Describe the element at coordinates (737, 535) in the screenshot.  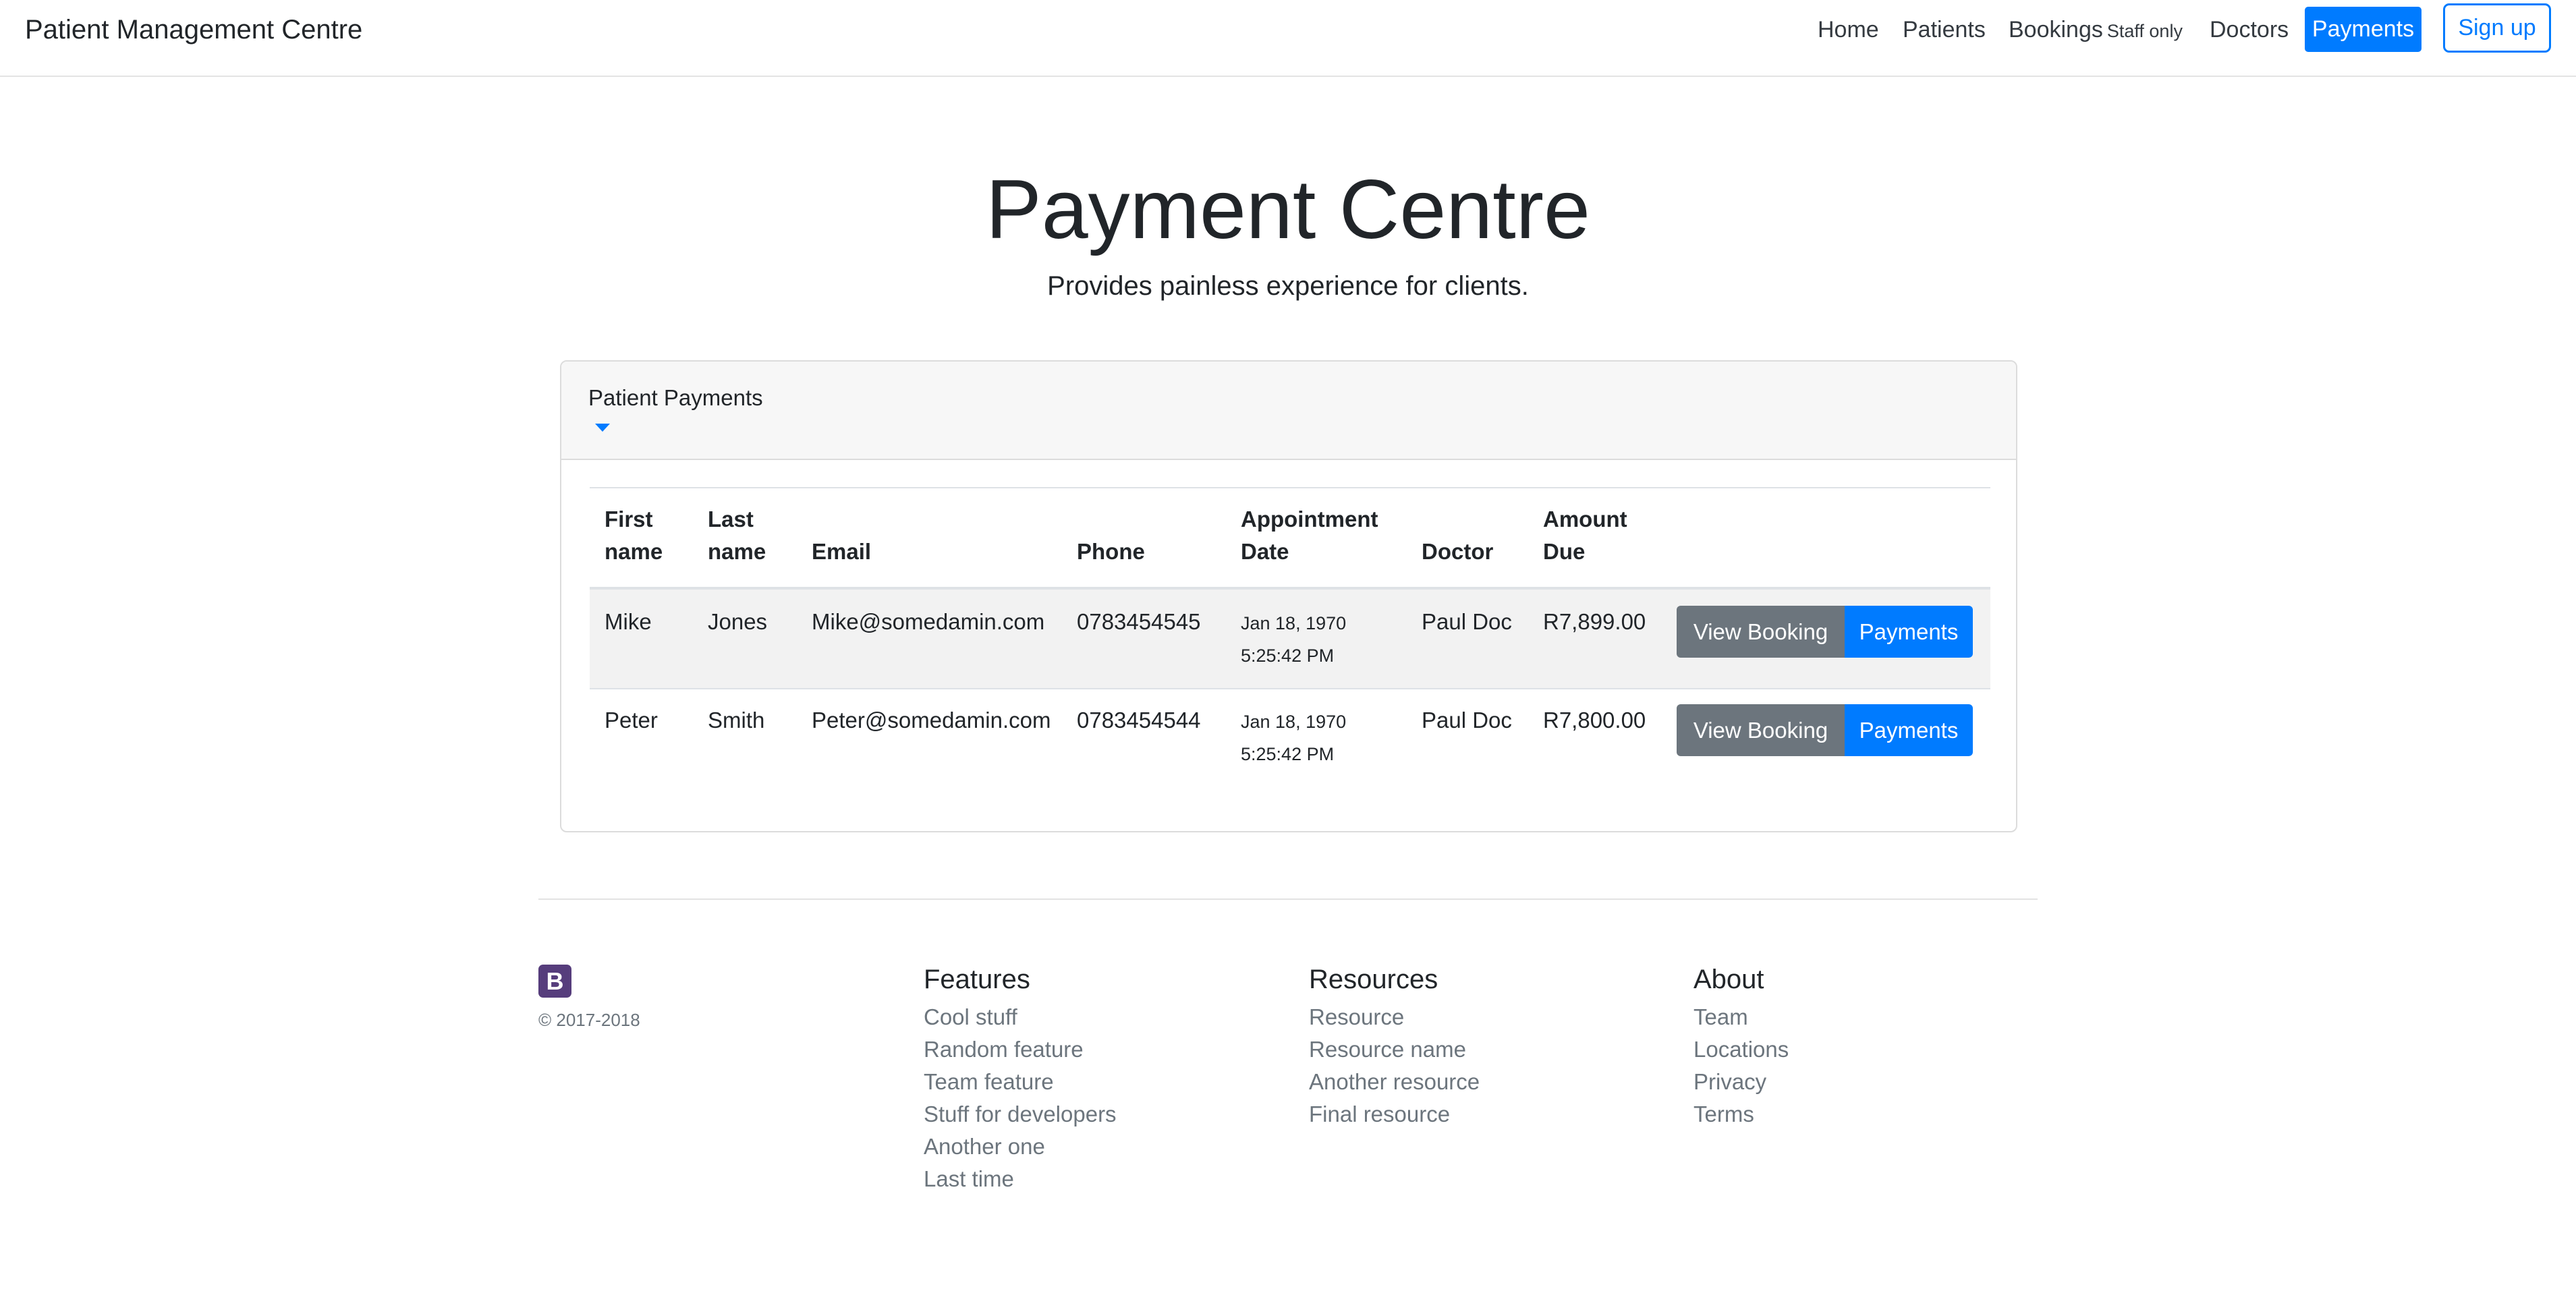
I see `column-header-last-name: Last name` at that location.